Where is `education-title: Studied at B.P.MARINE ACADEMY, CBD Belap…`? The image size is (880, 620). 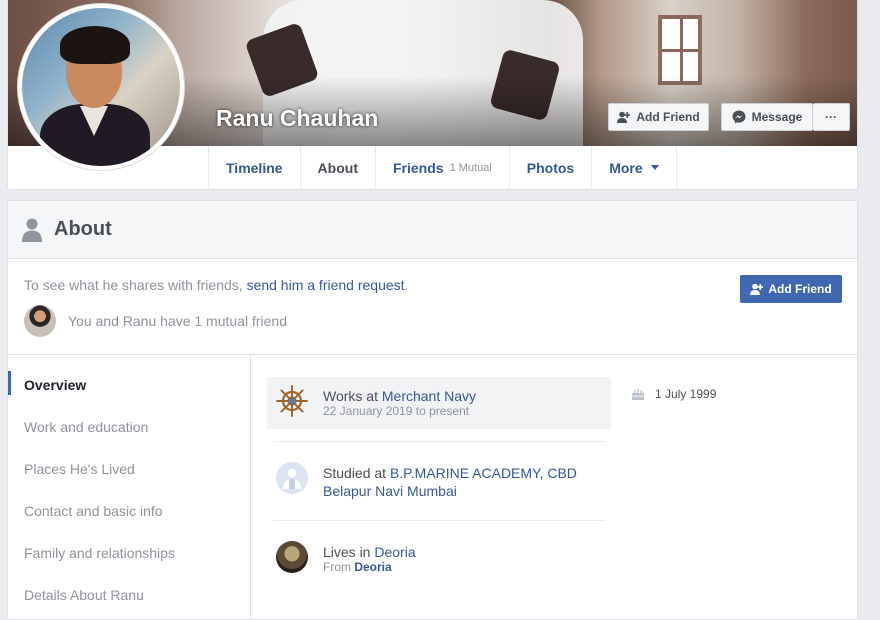 education-title: Studied at B.P.MARINE ACADEMY, CBD Belap… is located at coordinates (458, 482).